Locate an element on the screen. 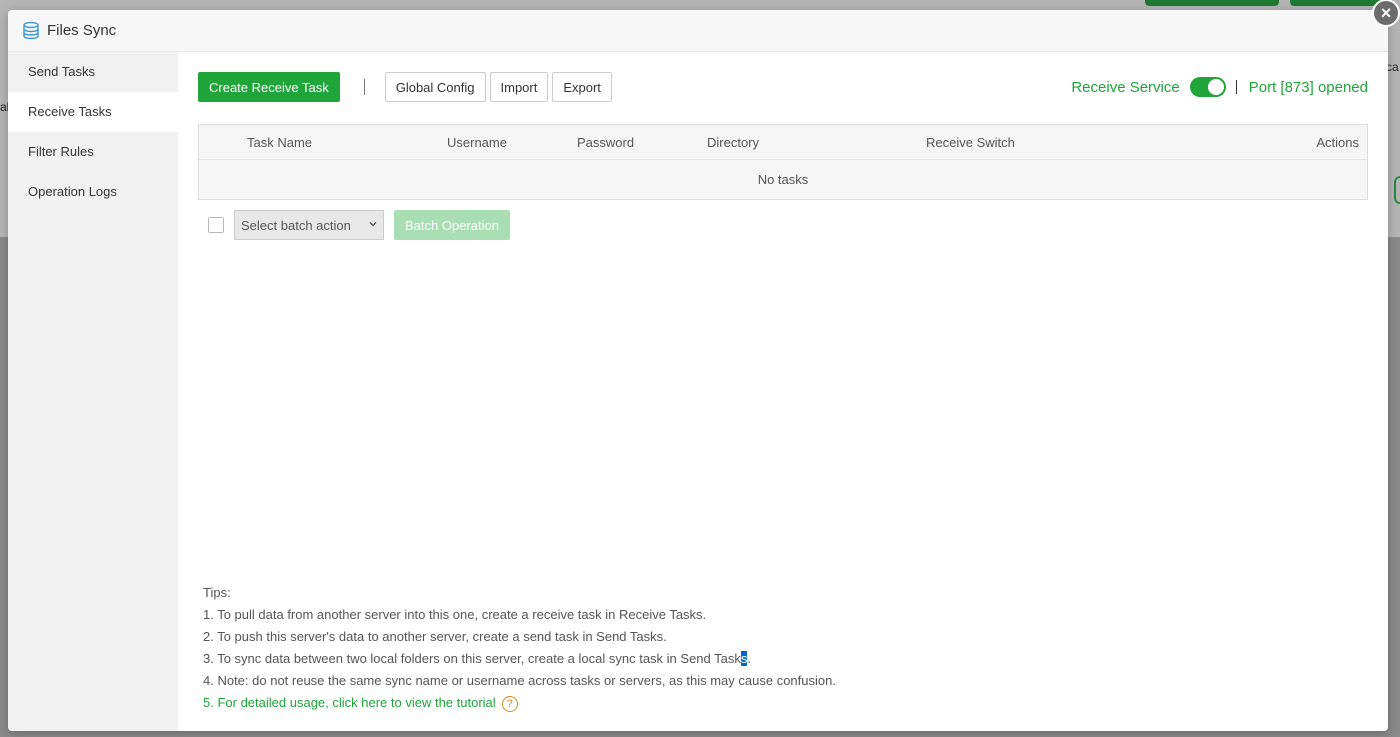  port-status: Port [873] opened is located at coordinates (1308, 87).